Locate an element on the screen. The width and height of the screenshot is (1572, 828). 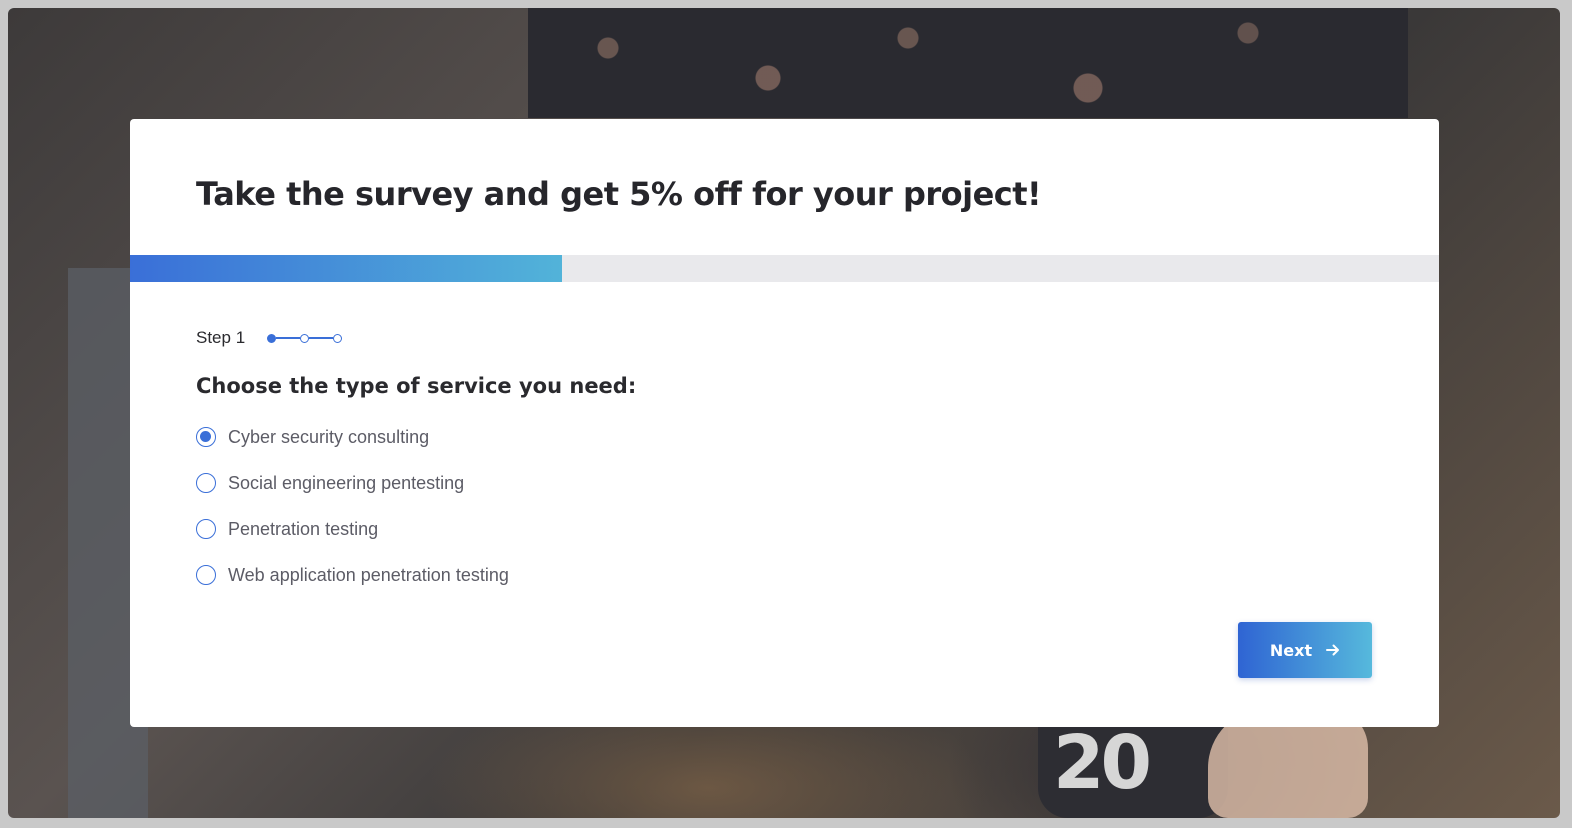
step-label: Step 1 is located at coordinates (221, 337).